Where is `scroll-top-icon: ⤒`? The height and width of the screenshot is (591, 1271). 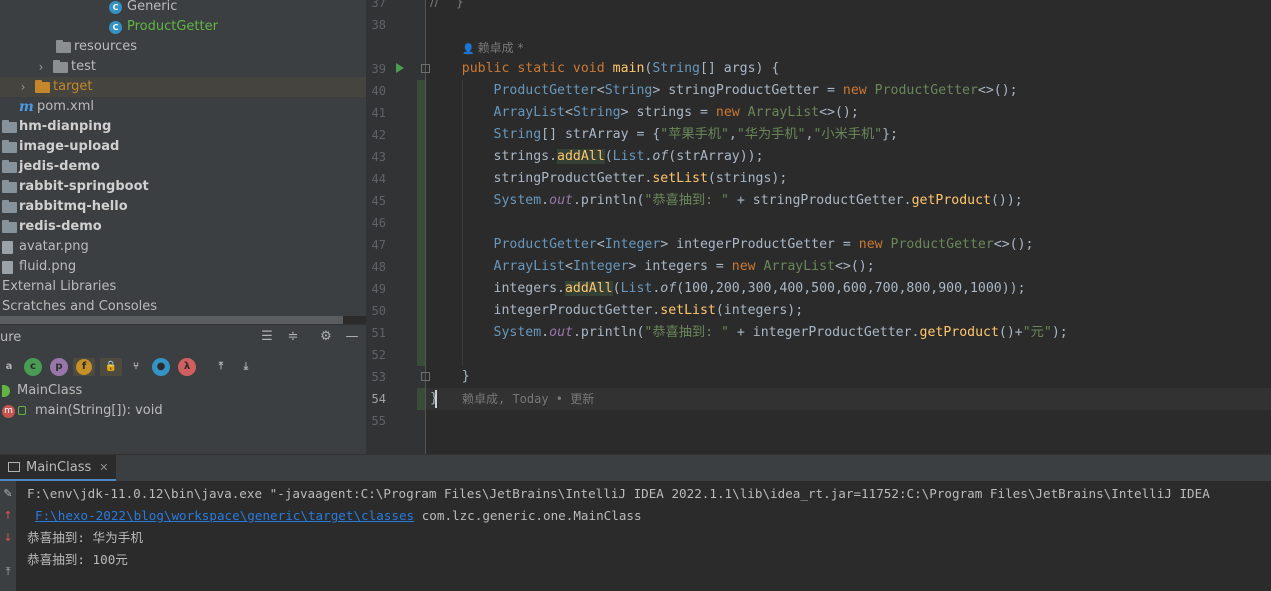 scroll-top-icon: ⤒ is located at coordinates (8, 572).